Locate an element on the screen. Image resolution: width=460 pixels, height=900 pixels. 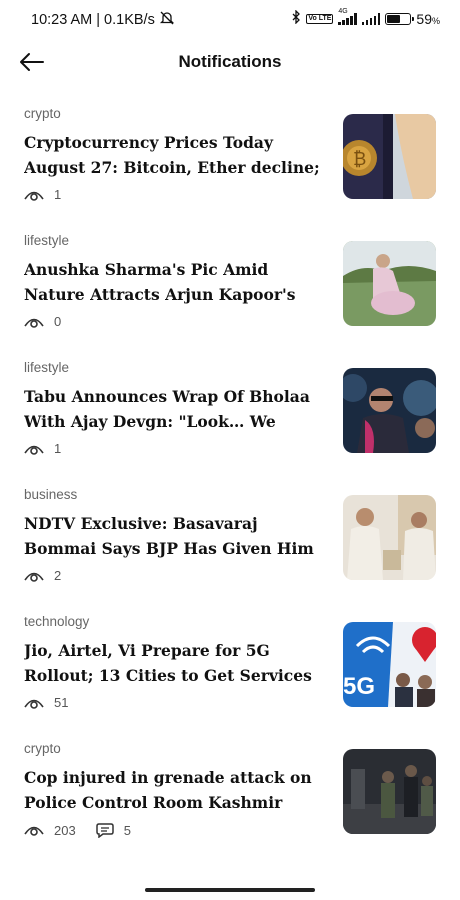
thumb-5g-text: 5G is located at coordinates (359, 686).